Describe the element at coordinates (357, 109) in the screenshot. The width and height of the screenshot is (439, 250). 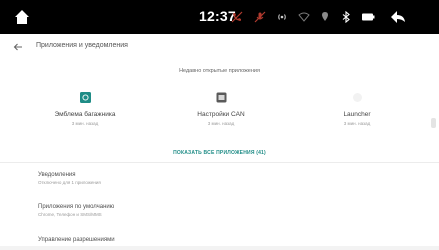
I see `recent-app-launcher: Launcher 3 мин. назад` at that location.